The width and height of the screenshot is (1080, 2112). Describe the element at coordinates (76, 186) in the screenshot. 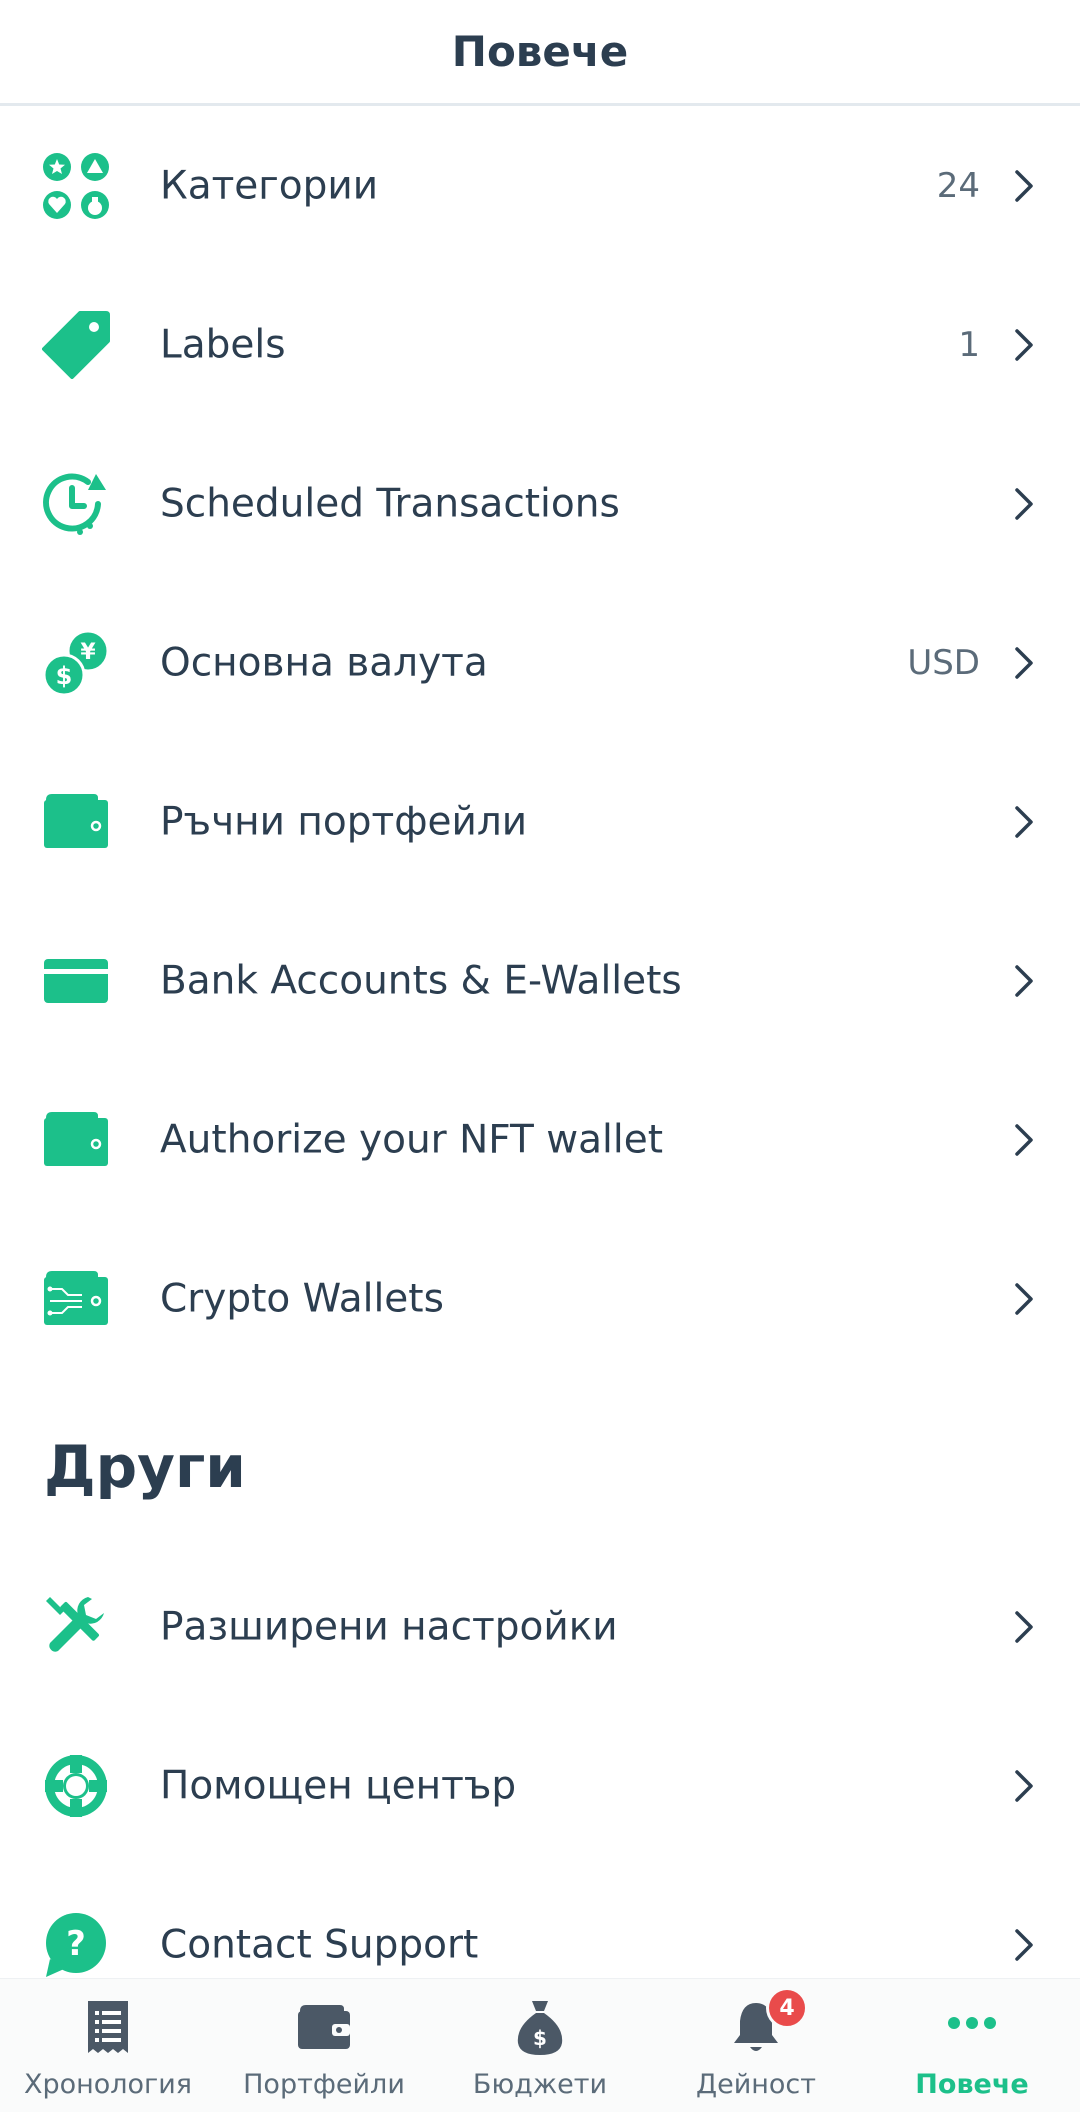

I see `categories-icon` at that location.